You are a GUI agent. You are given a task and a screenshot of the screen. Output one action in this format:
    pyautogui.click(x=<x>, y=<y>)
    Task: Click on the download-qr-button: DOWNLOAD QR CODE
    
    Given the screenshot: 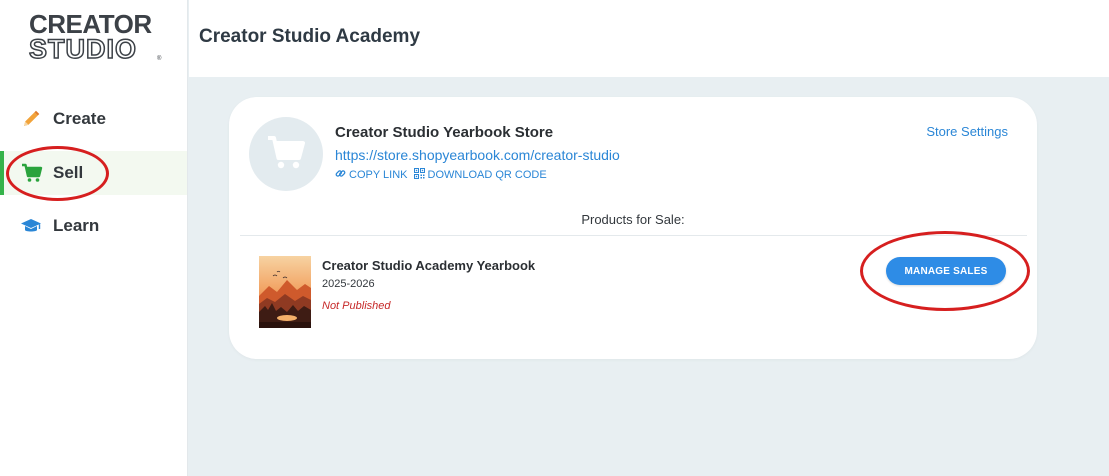 What is the action you would take?
    pyautogui.click(x=480, y=175)
    